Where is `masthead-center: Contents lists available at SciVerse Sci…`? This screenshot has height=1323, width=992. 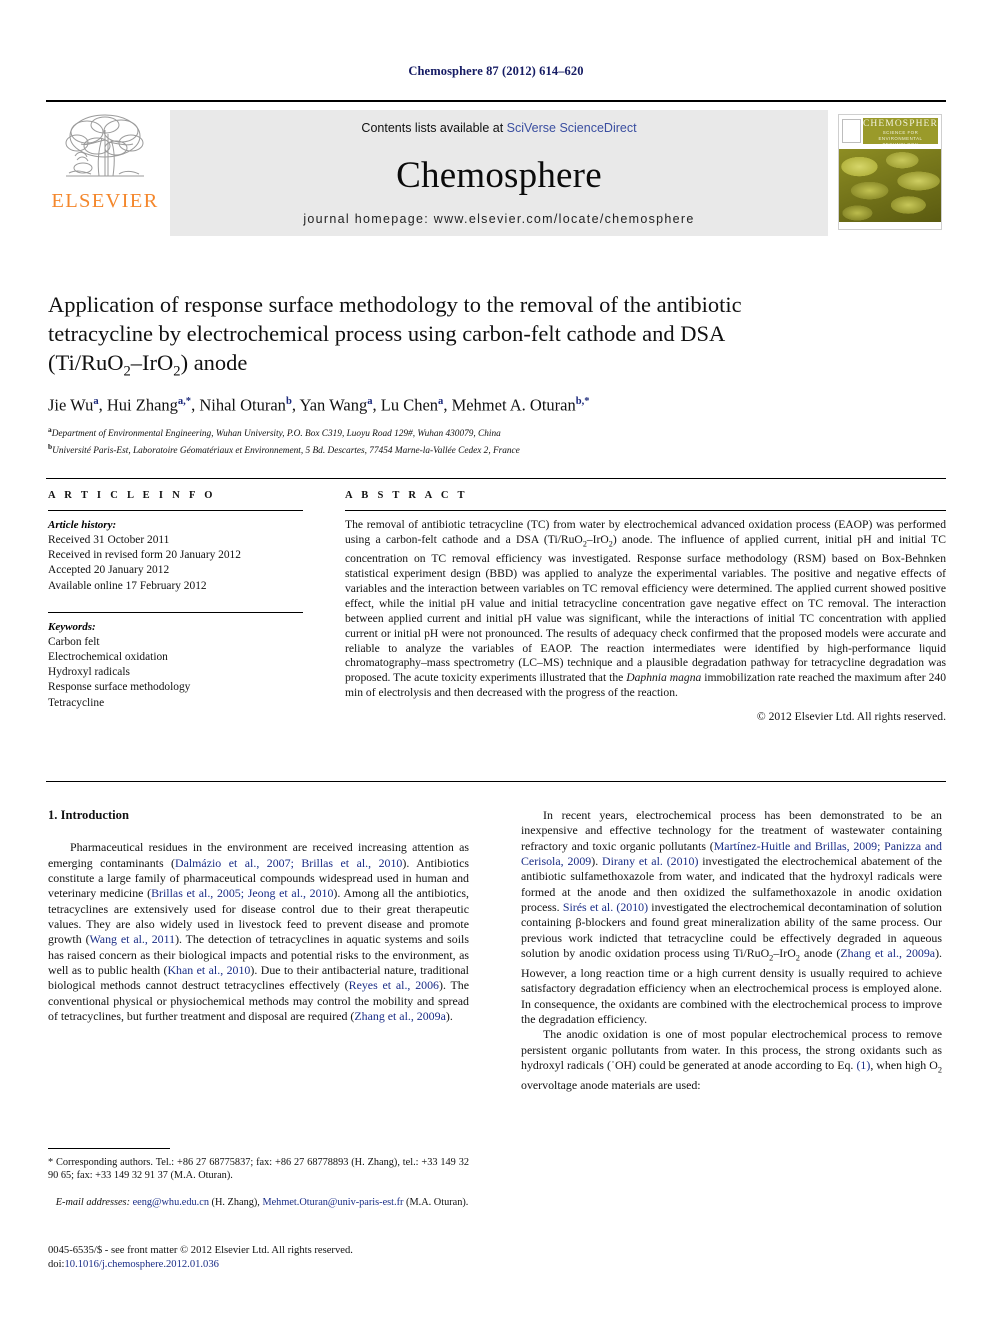 masthead-center: Contents lists available at SciVerse Sci… is located at coordinates (499, 173).